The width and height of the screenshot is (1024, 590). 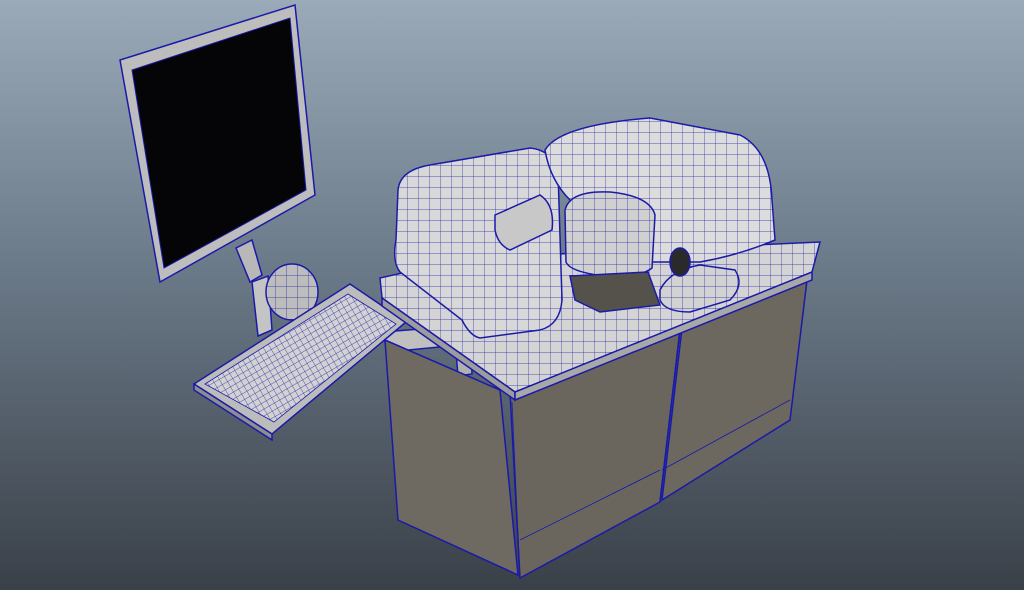 What do you see at coordinates (217, 144) in the screenshot?
I see `monitor` at bounding box center [217, 144].